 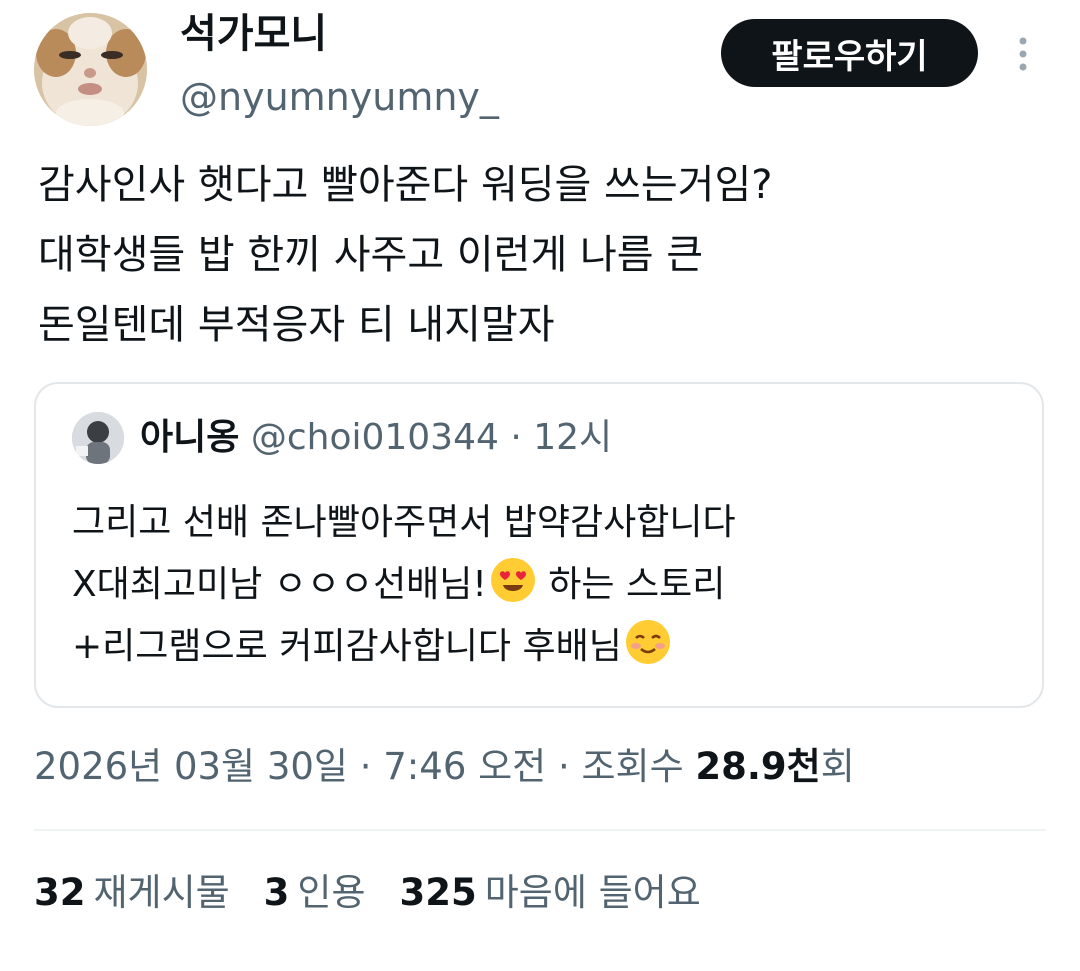 What do you see at coordinates (161, 892) in the screenshot?
I see `retweets-label: 재게시물` at bounding box center [161, 892].